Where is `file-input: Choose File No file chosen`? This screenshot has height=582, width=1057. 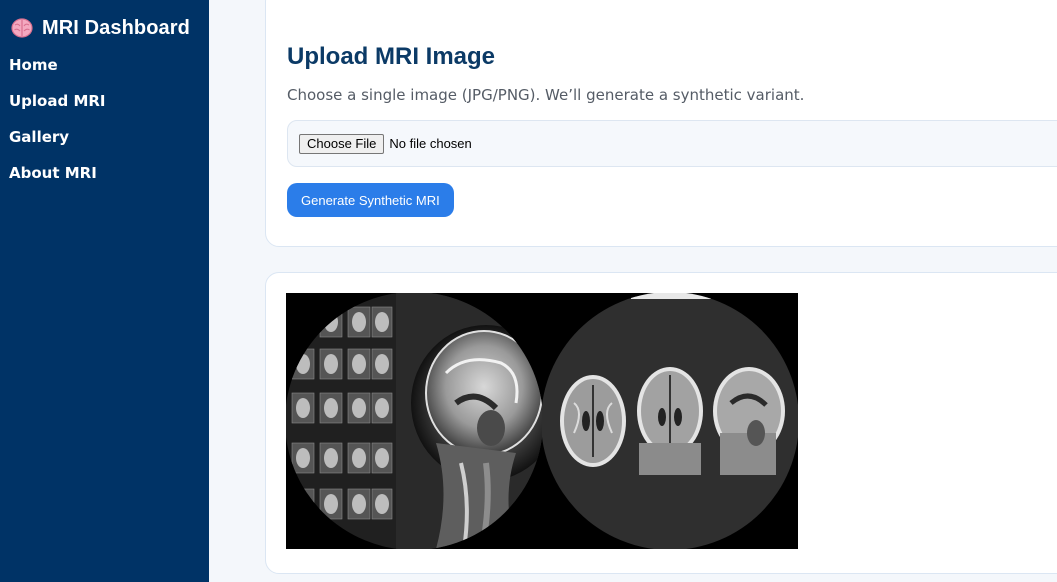
file-input: Choose File No file chosen is located at coordinates (672, 143).